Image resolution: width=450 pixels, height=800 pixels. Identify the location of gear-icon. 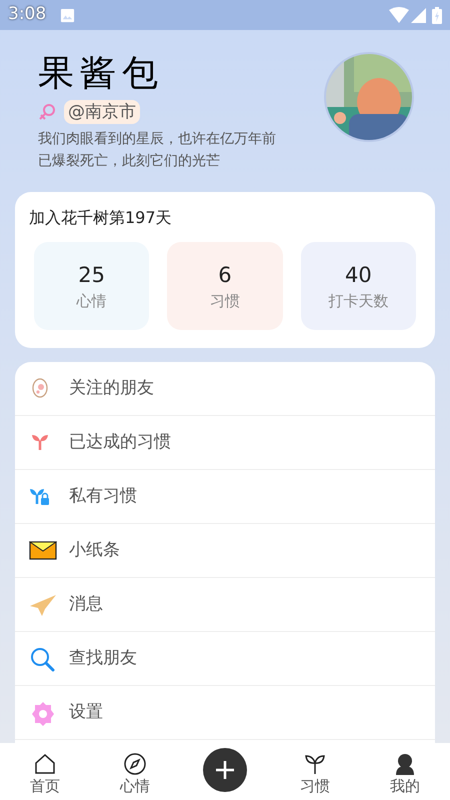
(43, 713).